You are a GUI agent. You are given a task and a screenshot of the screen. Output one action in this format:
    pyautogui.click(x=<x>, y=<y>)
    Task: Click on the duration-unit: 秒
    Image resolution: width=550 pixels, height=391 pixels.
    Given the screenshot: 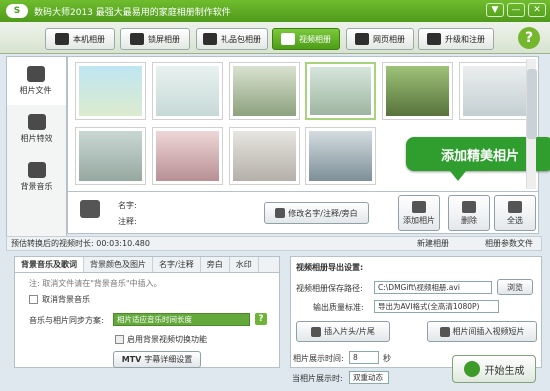 What is the action you would take?
    pyautogui.click(x=387, y=358)
    